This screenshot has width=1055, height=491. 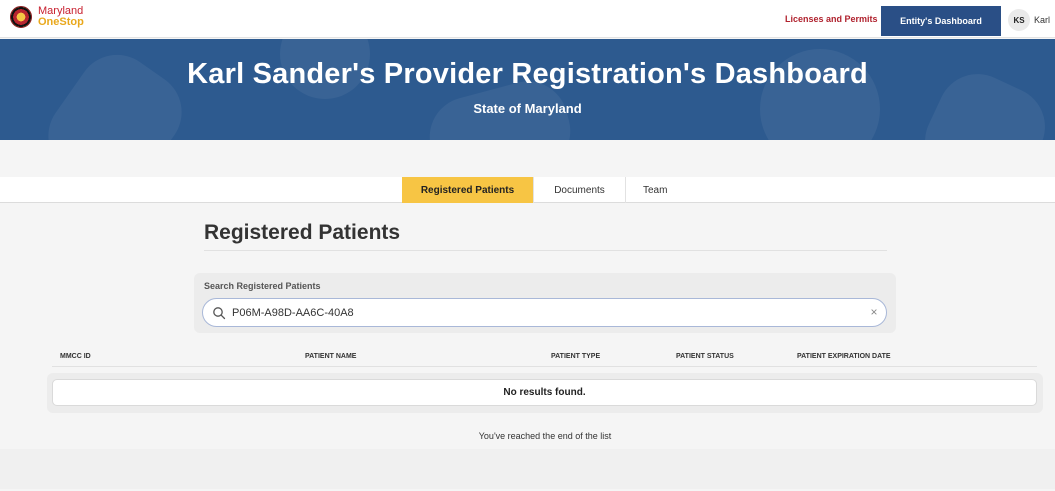 I want to click on maryland-onestop-logo: Maryland OneStop, so click(x=47, y=17).